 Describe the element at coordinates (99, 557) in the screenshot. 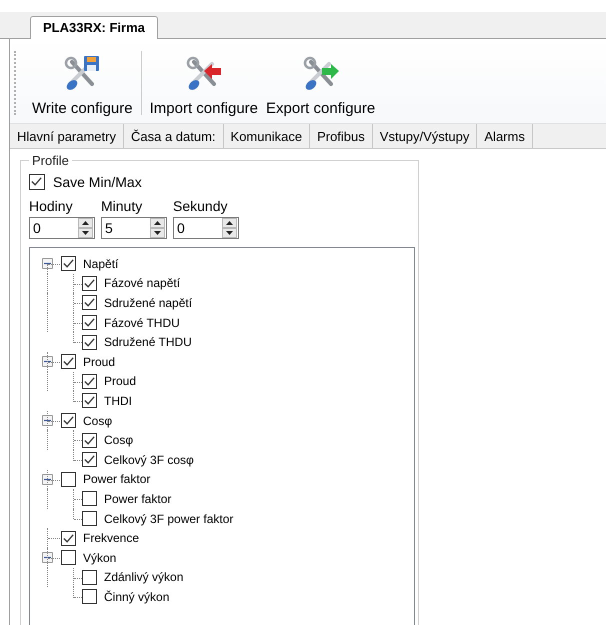

I see `tree-item: Výkon` at that location.